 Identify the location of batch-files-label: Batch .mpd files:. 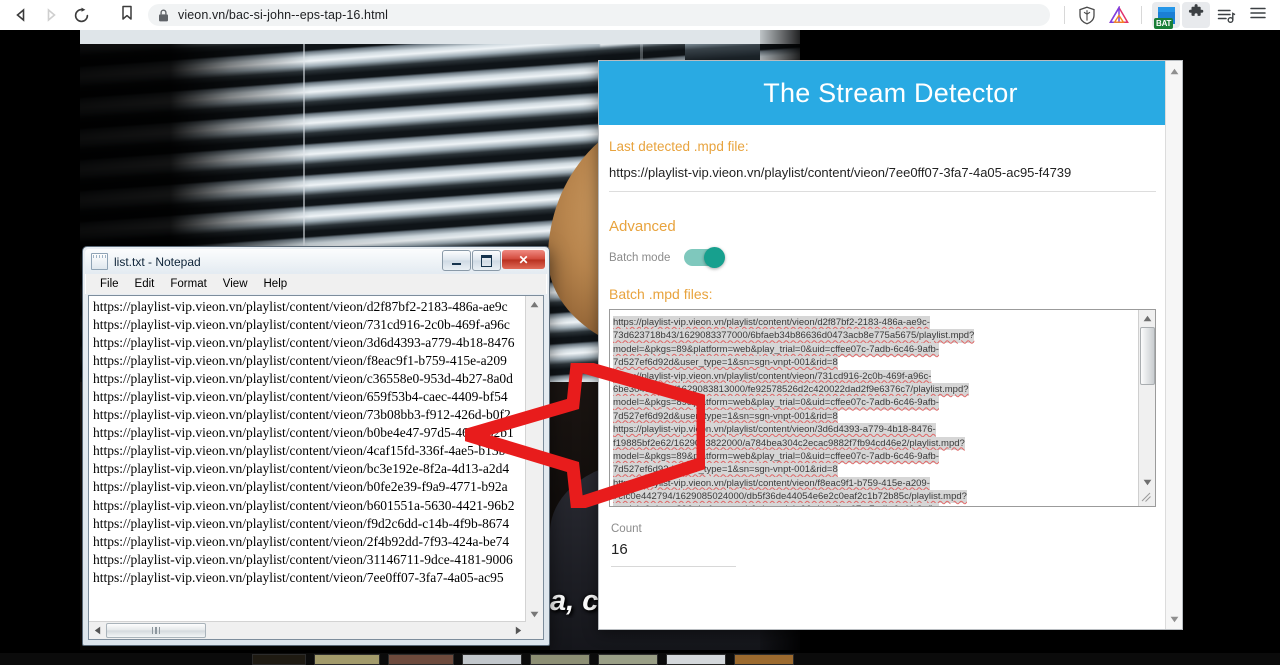
(661, 294).